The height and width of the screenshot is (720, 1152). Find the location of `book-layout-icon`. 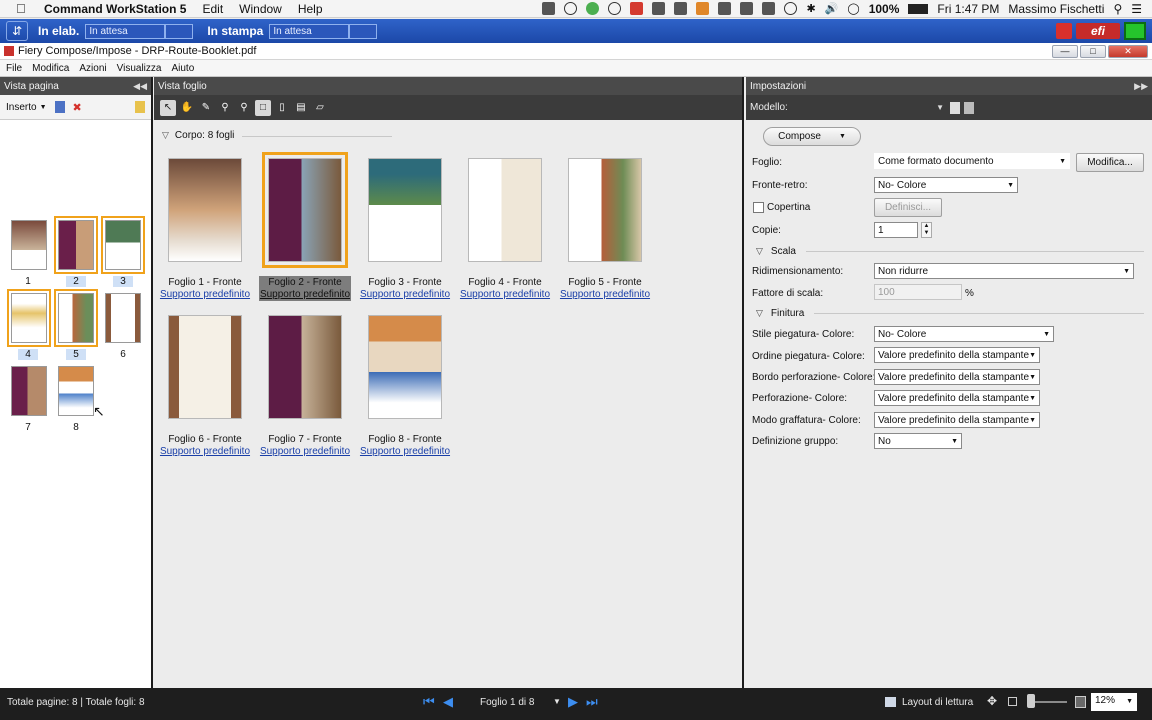

book-layout-icon is located at coordinates (890, 702).